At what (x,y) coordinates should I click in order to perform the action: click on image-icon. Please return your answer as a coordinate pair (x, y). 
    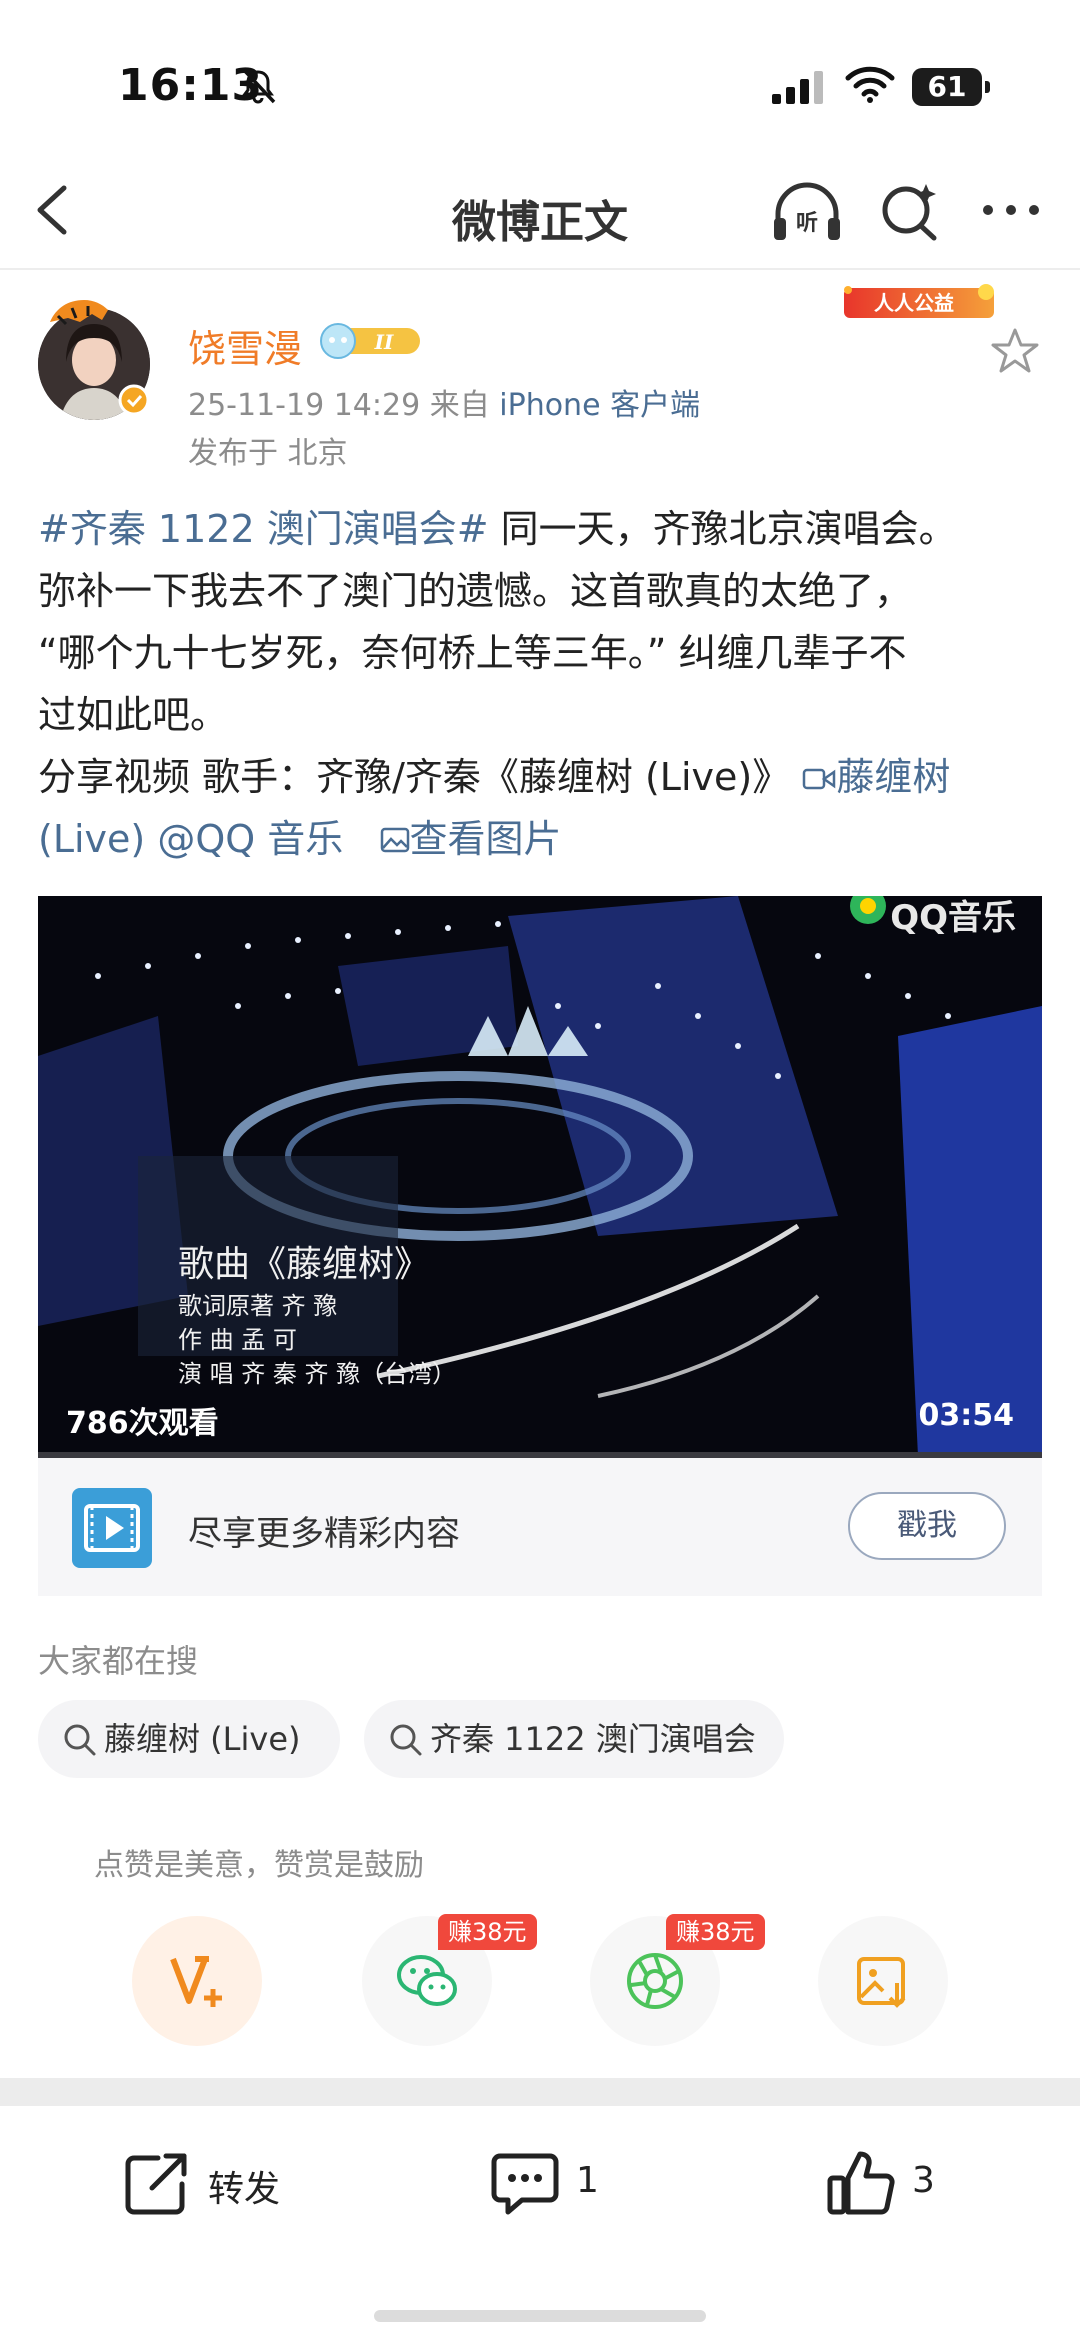
    Looking at the image, I should click on (394, 840).